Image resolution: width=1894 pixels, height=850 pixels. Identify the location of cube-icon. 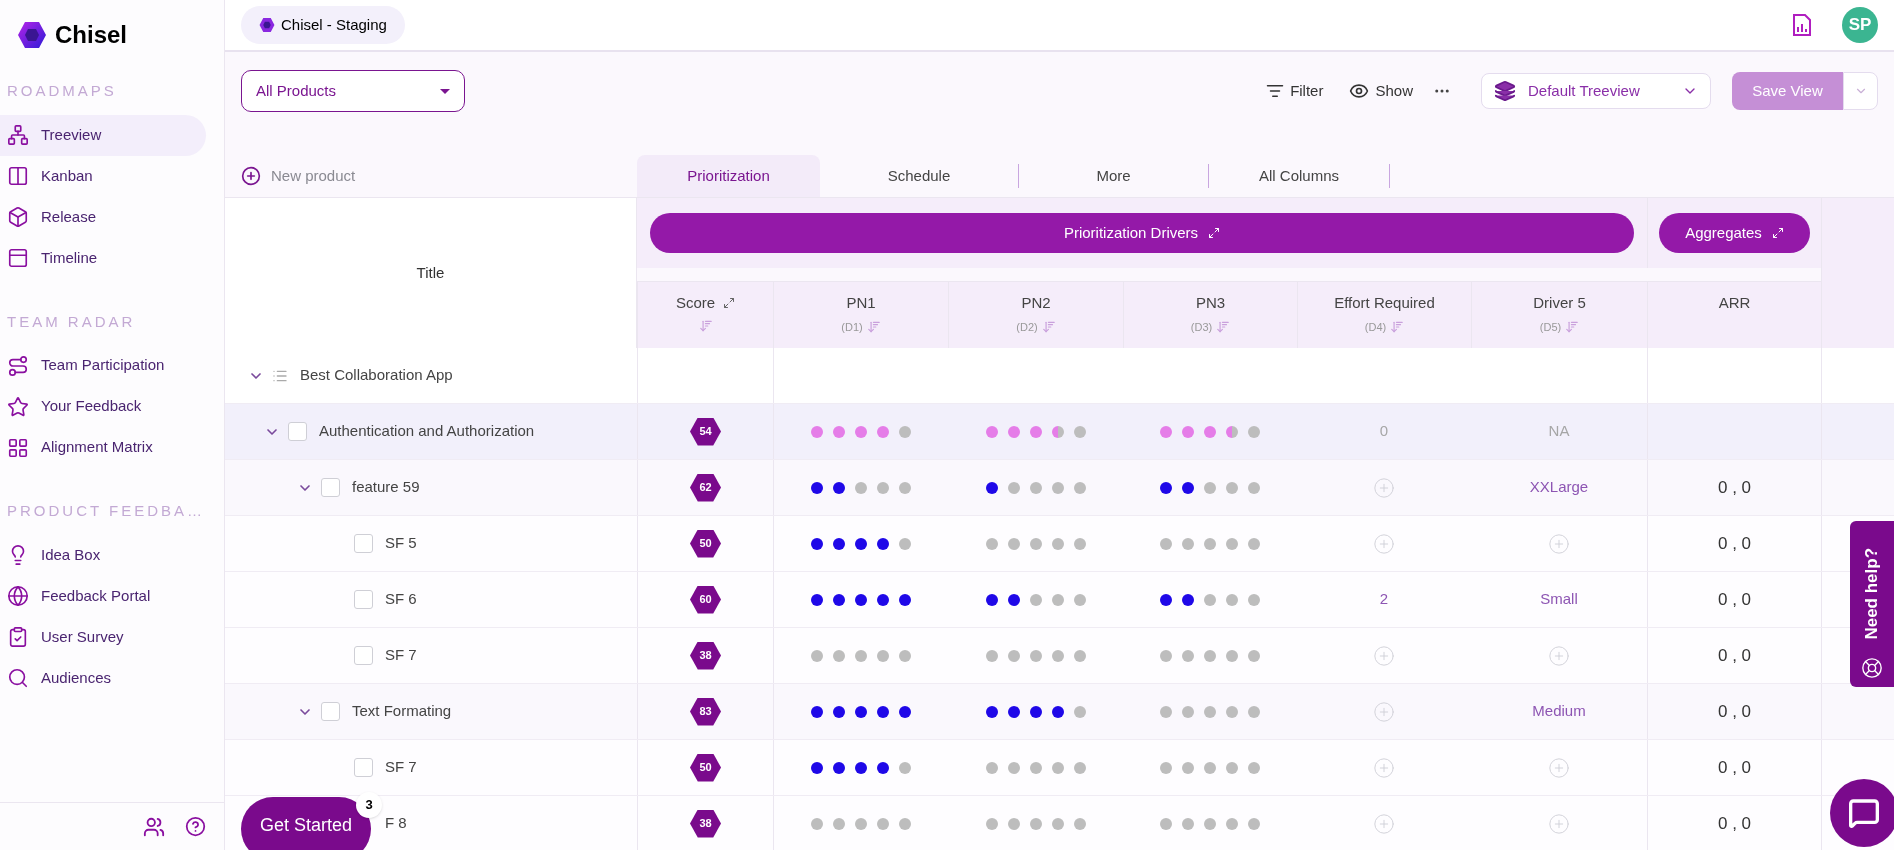
(18, 217).